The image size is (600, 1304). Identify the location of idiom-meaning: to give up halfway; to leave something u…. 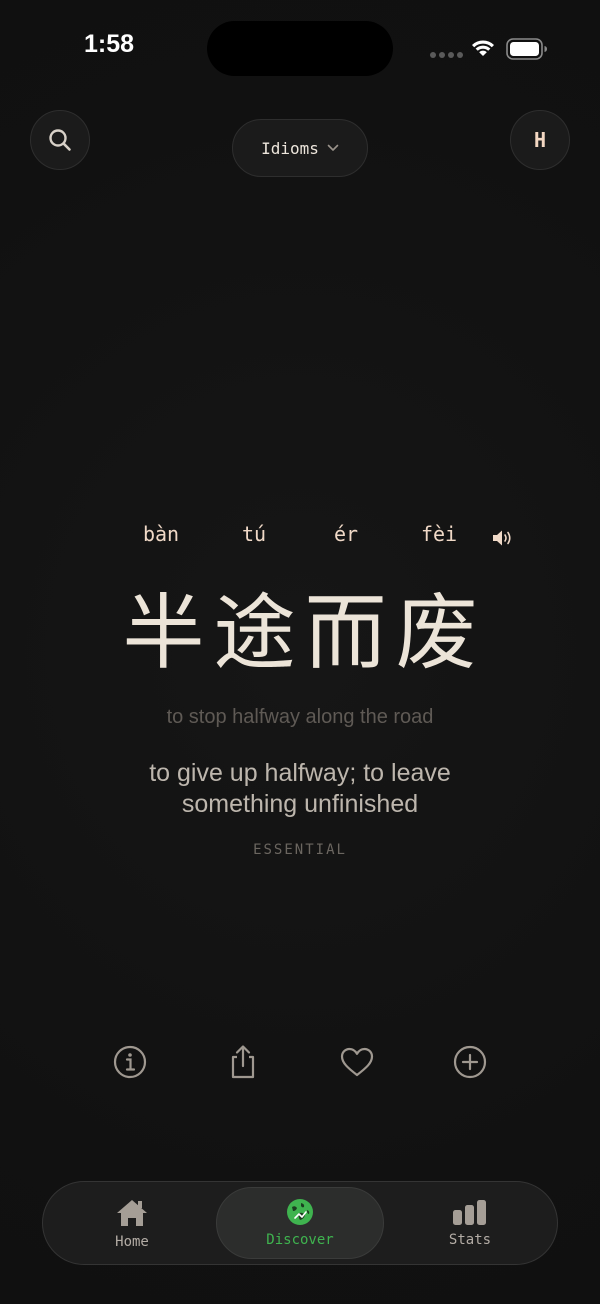
(300, 788).